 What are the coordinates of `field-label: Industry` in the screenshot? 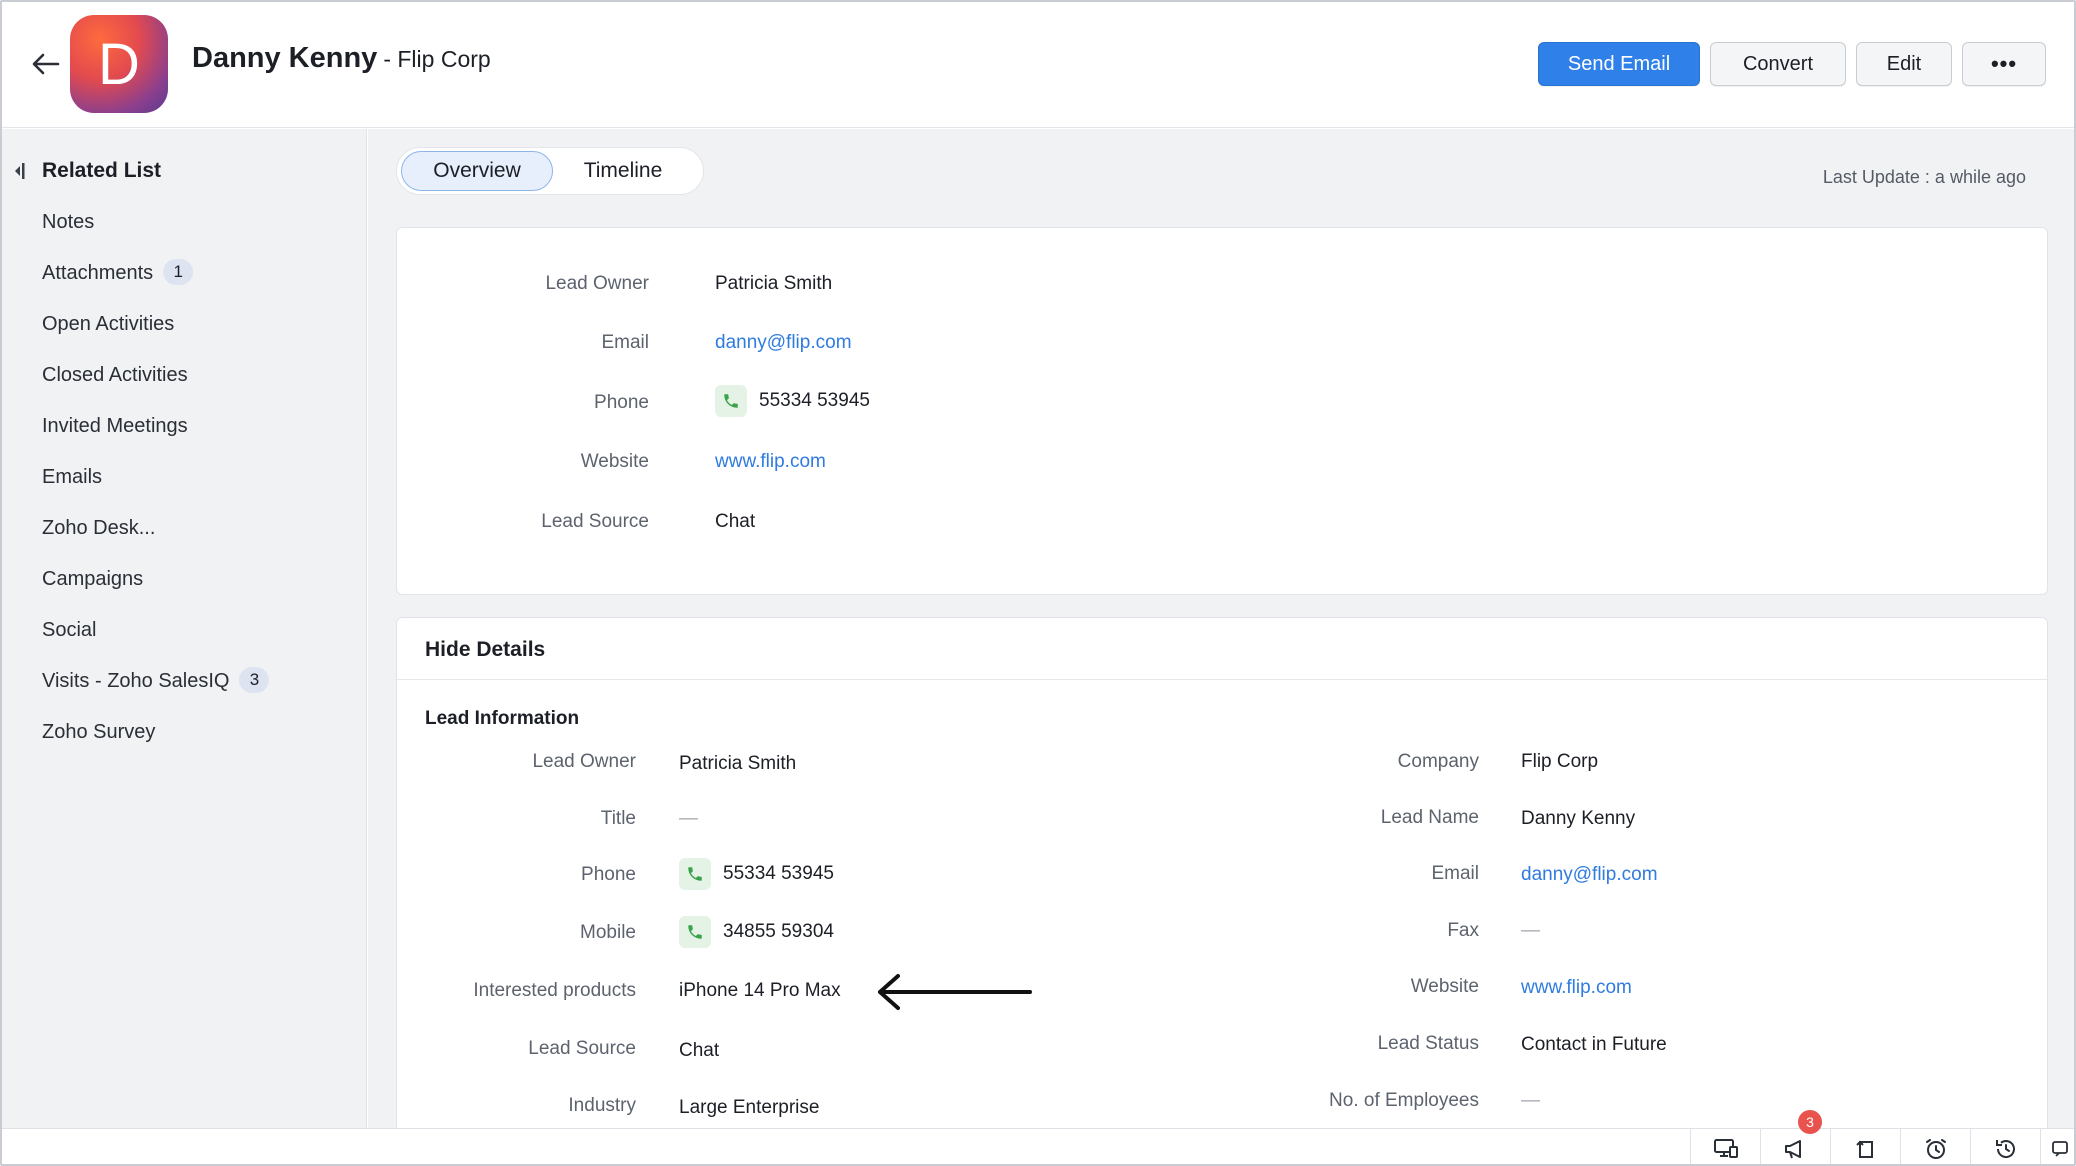 It's located at (602, 1105).